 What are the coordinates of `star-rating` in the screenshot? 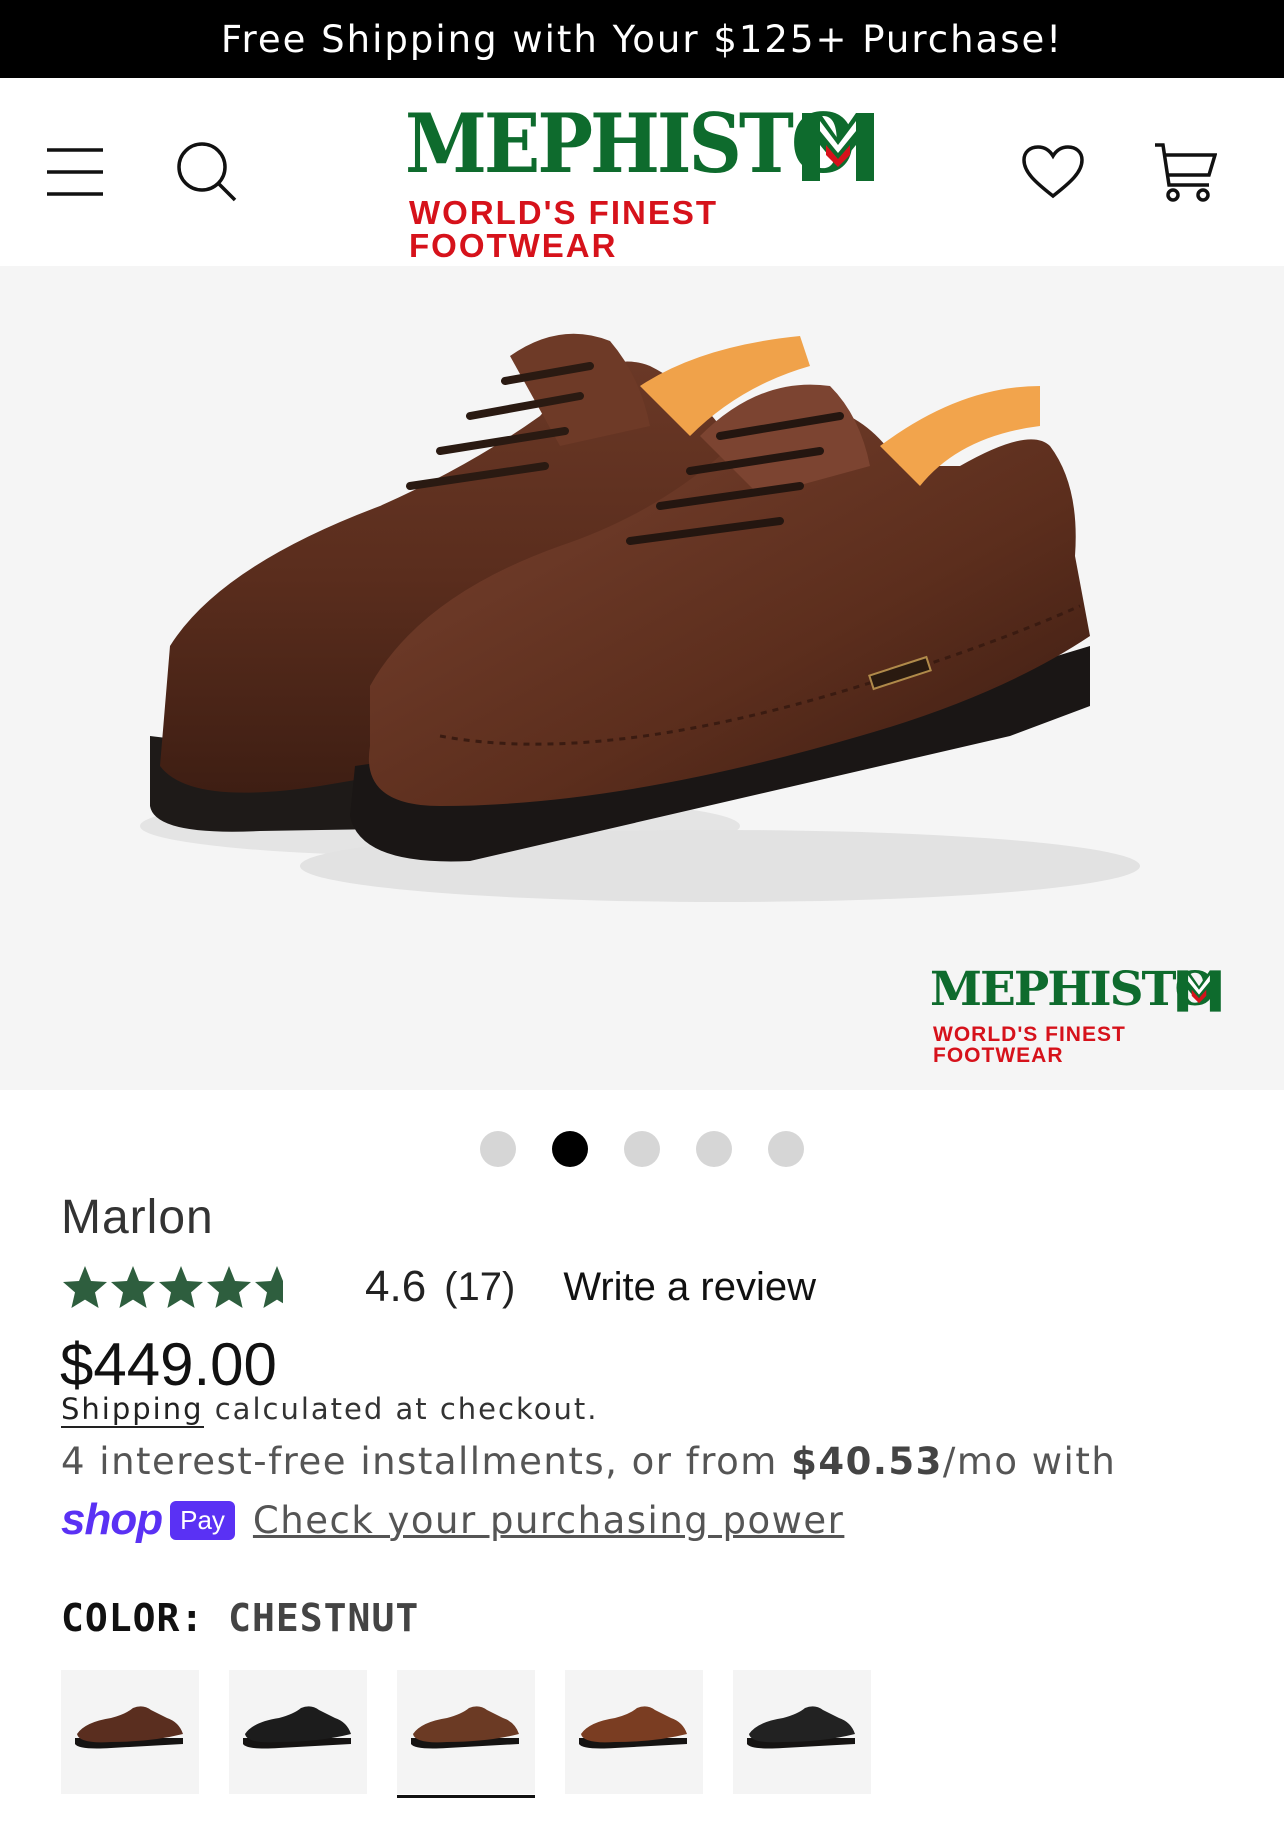 It's located at (181, 1287).